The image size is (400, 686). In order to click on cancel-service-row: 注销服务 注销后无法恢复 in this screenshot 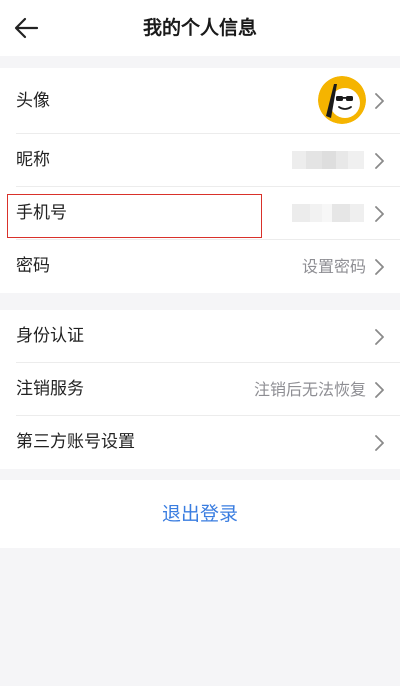, I will do `click(200, 389)`.